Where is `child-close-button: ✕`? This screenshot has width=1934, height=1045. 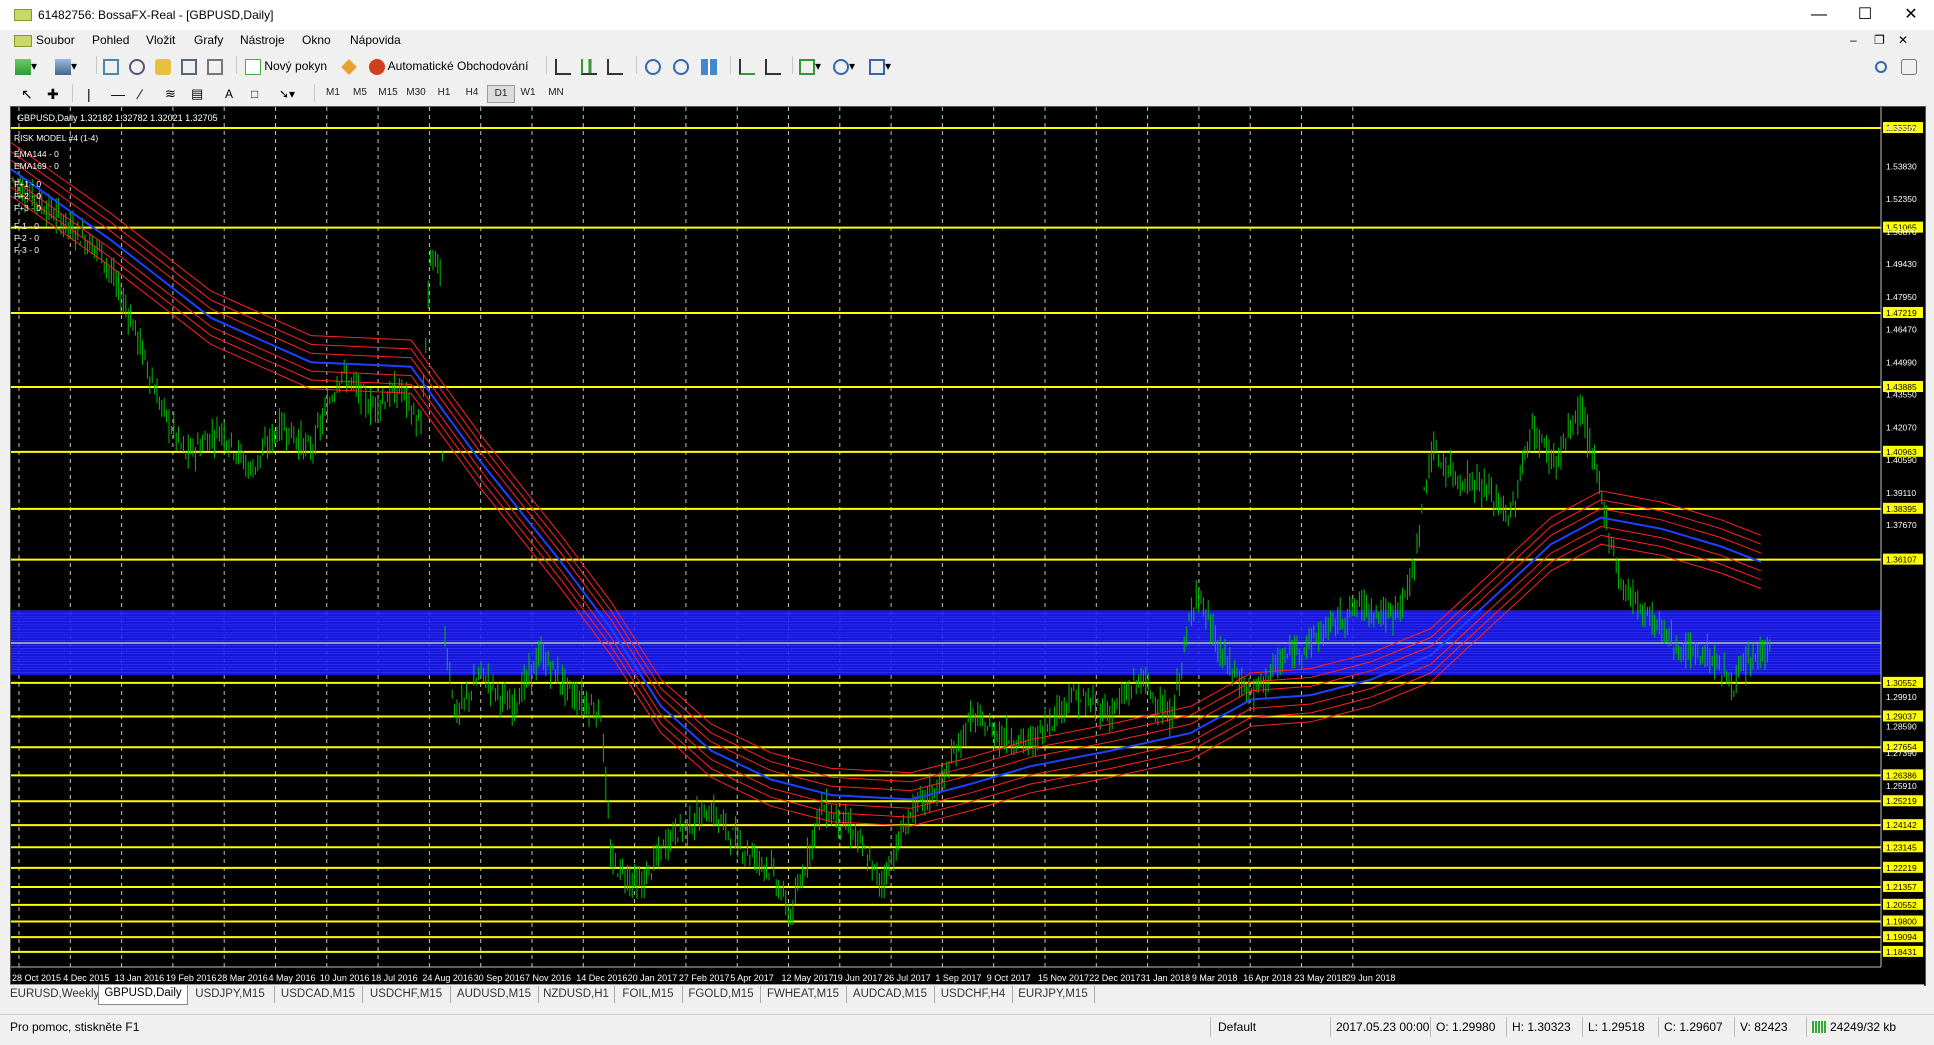 child-close-button: ✕ is located at coordinates (1903, 40).